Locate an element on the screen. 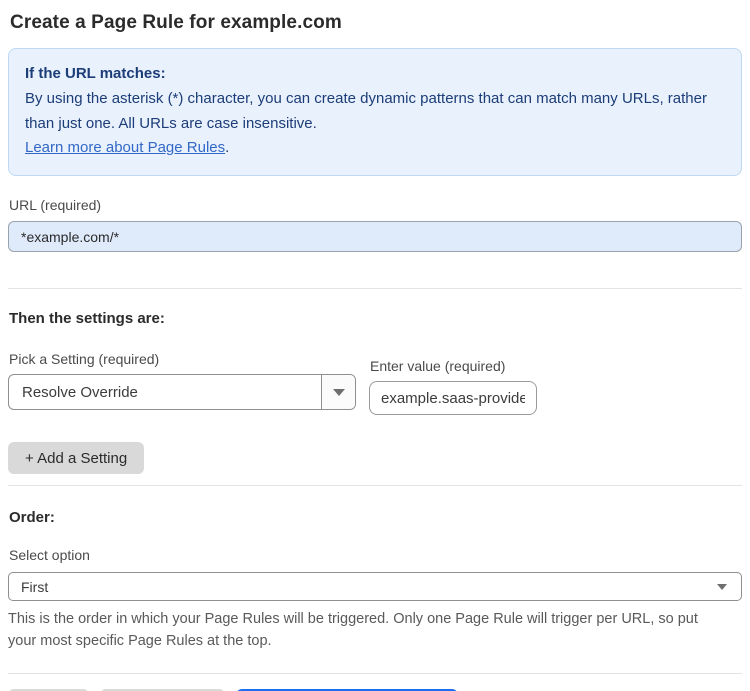 Image resolution: width=750 pixels, height=691 pixels. setting-picker-arrow-button is located at coordinates (338, 392).